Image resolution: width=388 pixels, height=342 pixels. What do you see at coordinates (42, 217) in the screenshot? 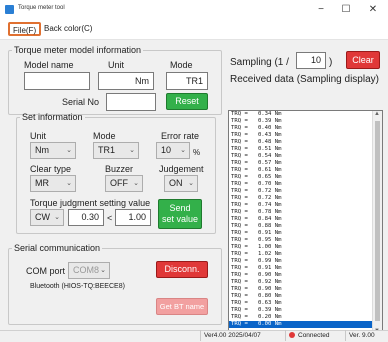
I see `judgment-mode-value: CW` at bounding box center [42, 217].